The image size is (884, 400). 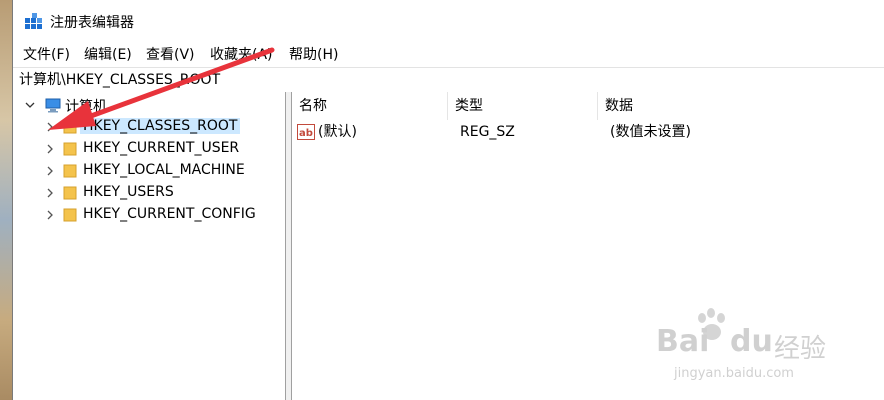 I want to click on tree-item-hkey-current-user: HKEY_CURRENT_USER, so click(x=149, y=149).